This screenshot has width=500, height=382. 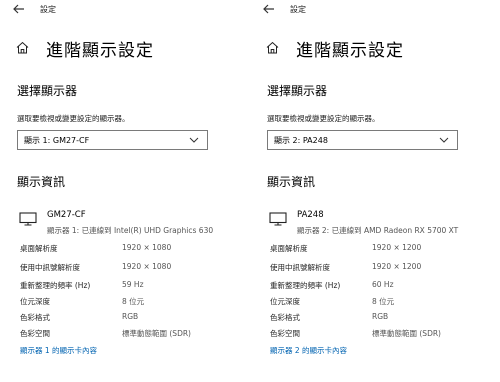 I want to click on info-row-desktop-resolution: 桌面解析度 1920 × 1200, so click(x=380, y=249).